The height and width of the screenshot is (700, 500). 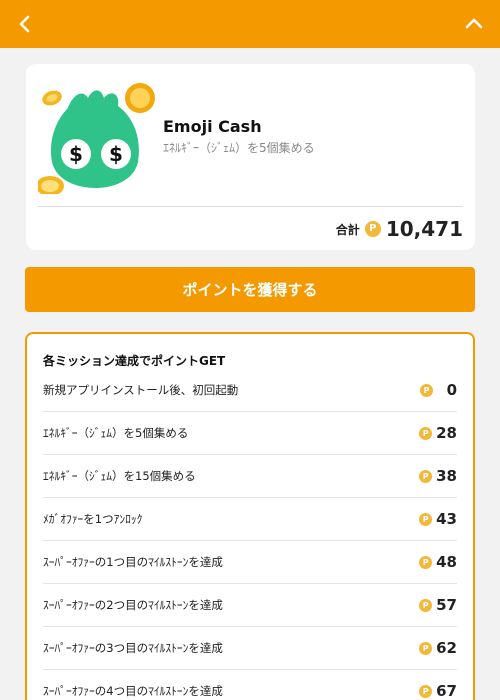 What do you see at coordinates (250, 433) in the screenshot?
I see `mission-row: ｴﾈﾙｷﾞｰ（ｼﾞｪﾑ）を5個集める P 28` at bounding box center [250, 433].